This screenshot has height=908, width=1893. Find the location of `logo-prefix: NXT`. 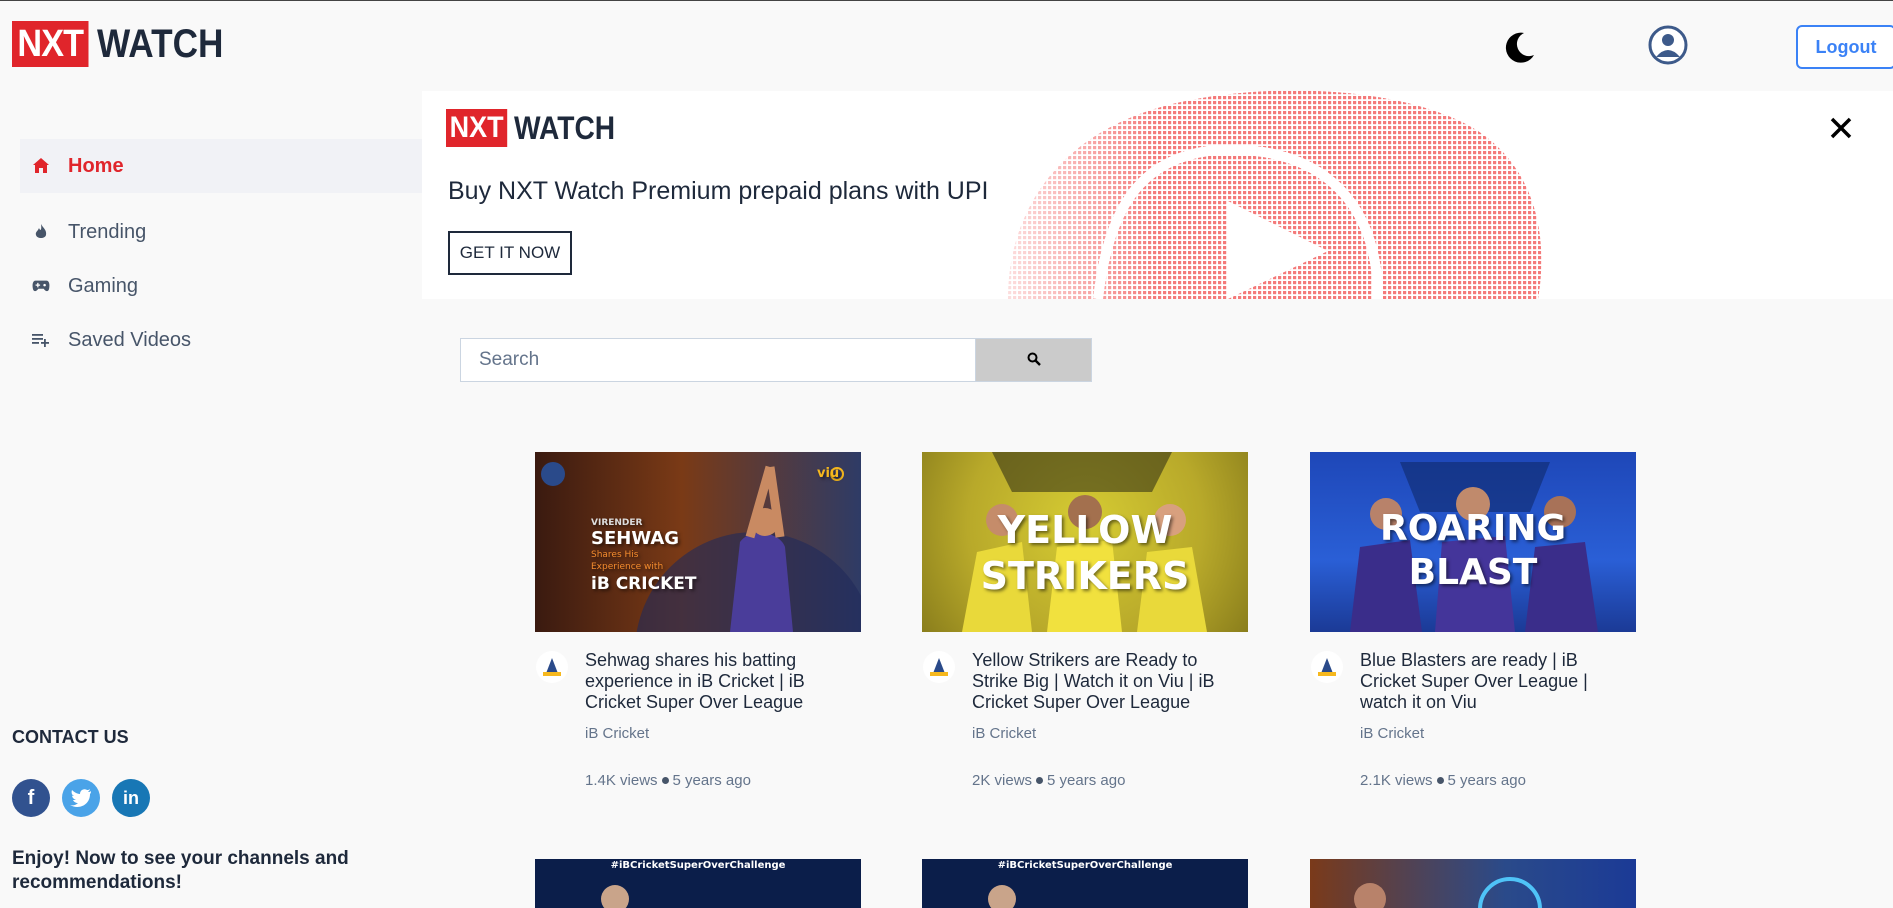

logo-prefix: NXT is located at coordinates (50, 44).